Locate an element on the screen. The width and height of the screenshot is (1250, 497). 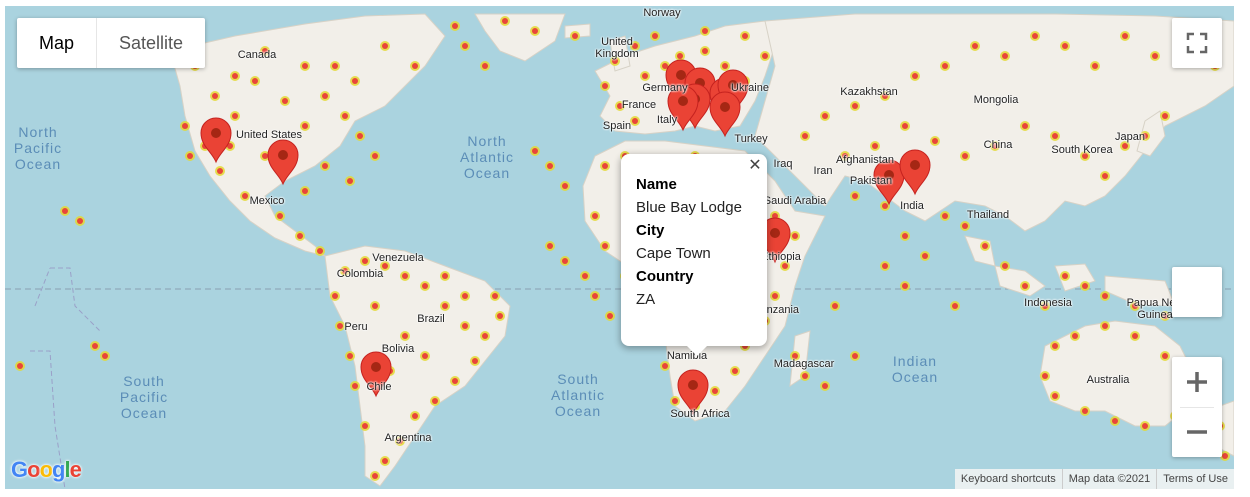
label-spain: Spain is located at coordinates (617, 126).